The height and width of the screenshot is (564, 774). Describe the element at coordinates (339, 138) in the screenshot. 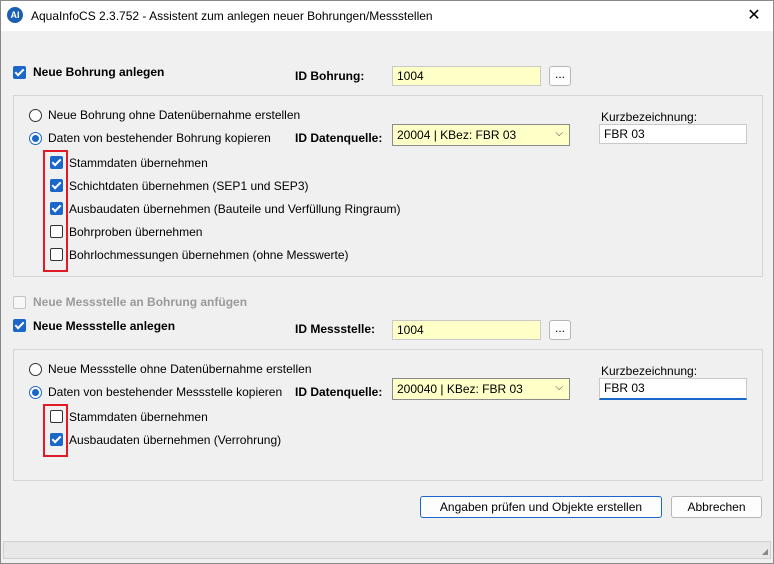

I see `bohrung-source-label: ID Datenquelle:` at that location.